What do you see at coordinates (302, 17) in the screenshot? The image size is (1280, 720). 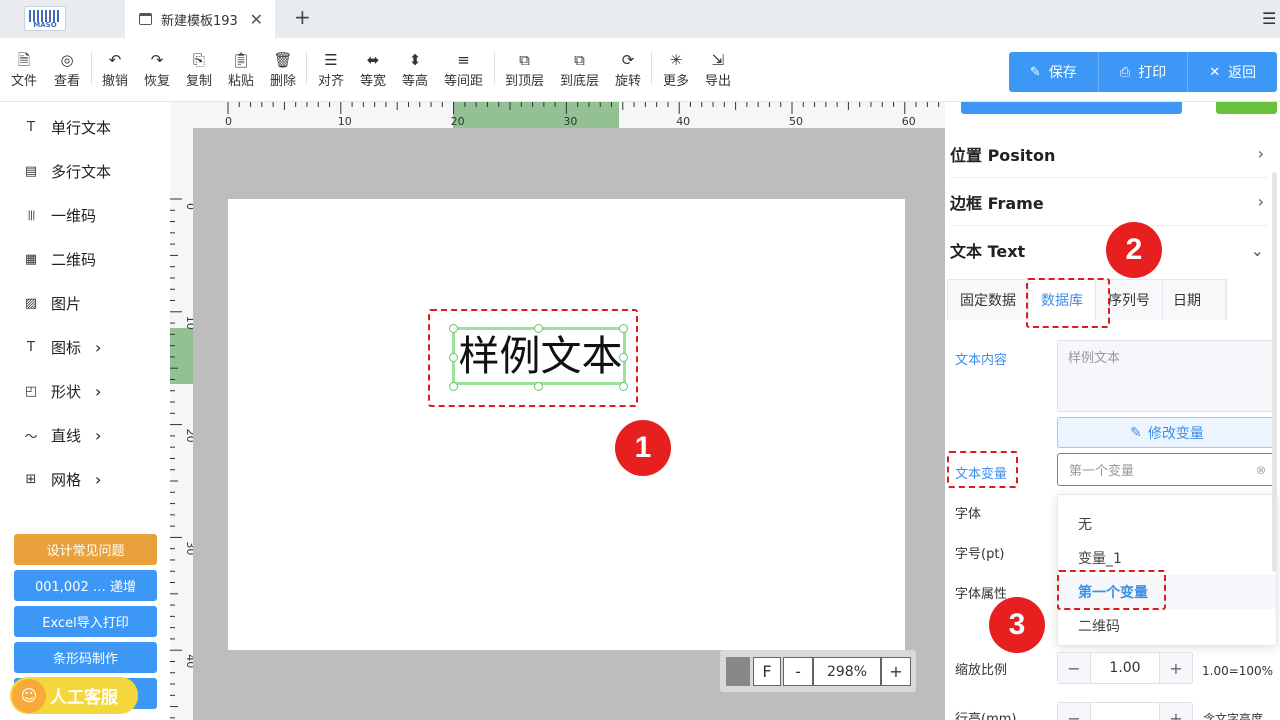 I see `new-tab-button: +` at bounding box center [302, 17].